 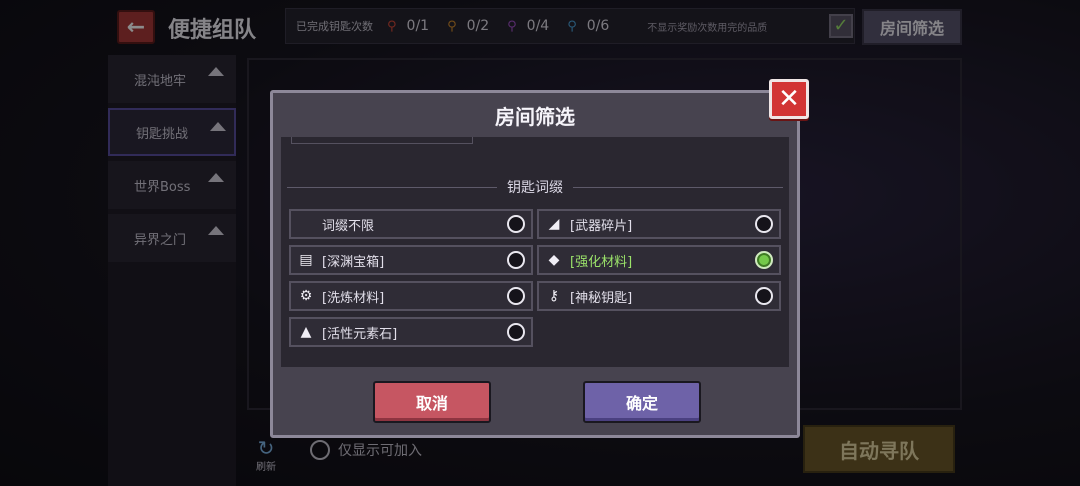 I want to click on option-any-affix: 词缀不限, so click(x=411, y=224).